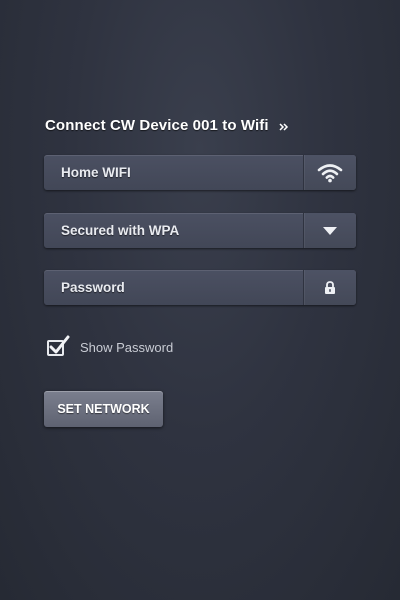  Describe the element at coordinates (283, 126) in the screenshot. I see `double-chevron-right-icon` at that location.